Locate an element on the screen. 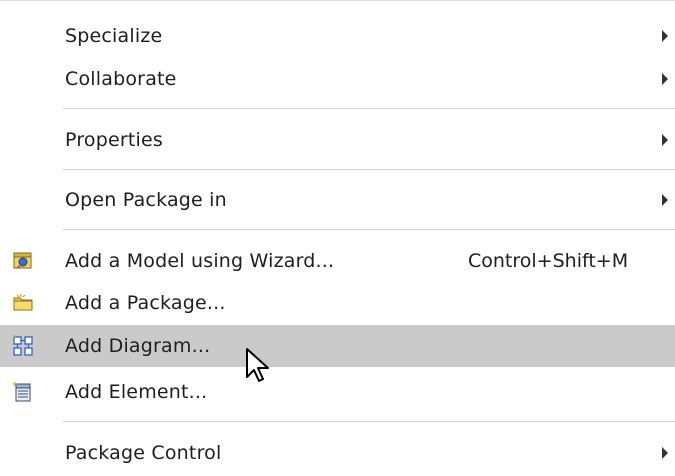  menu-item-label: Properties is located at coordinates (114, 140).